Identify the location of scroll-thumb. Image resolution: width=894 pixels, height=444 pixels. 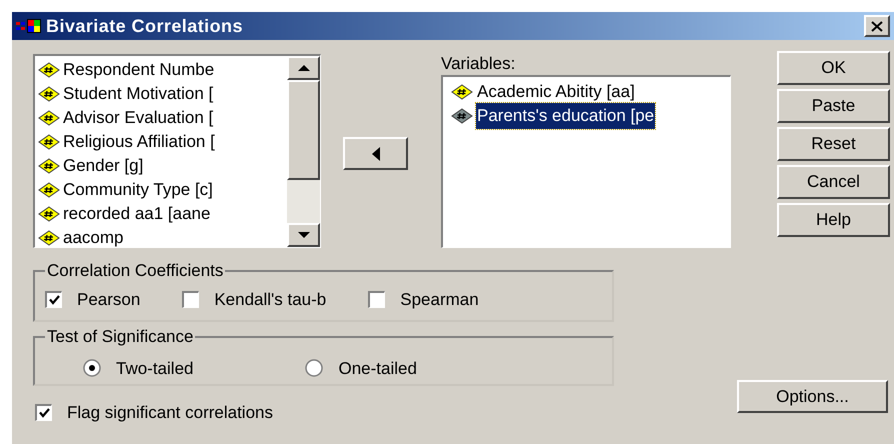
(303, 130).